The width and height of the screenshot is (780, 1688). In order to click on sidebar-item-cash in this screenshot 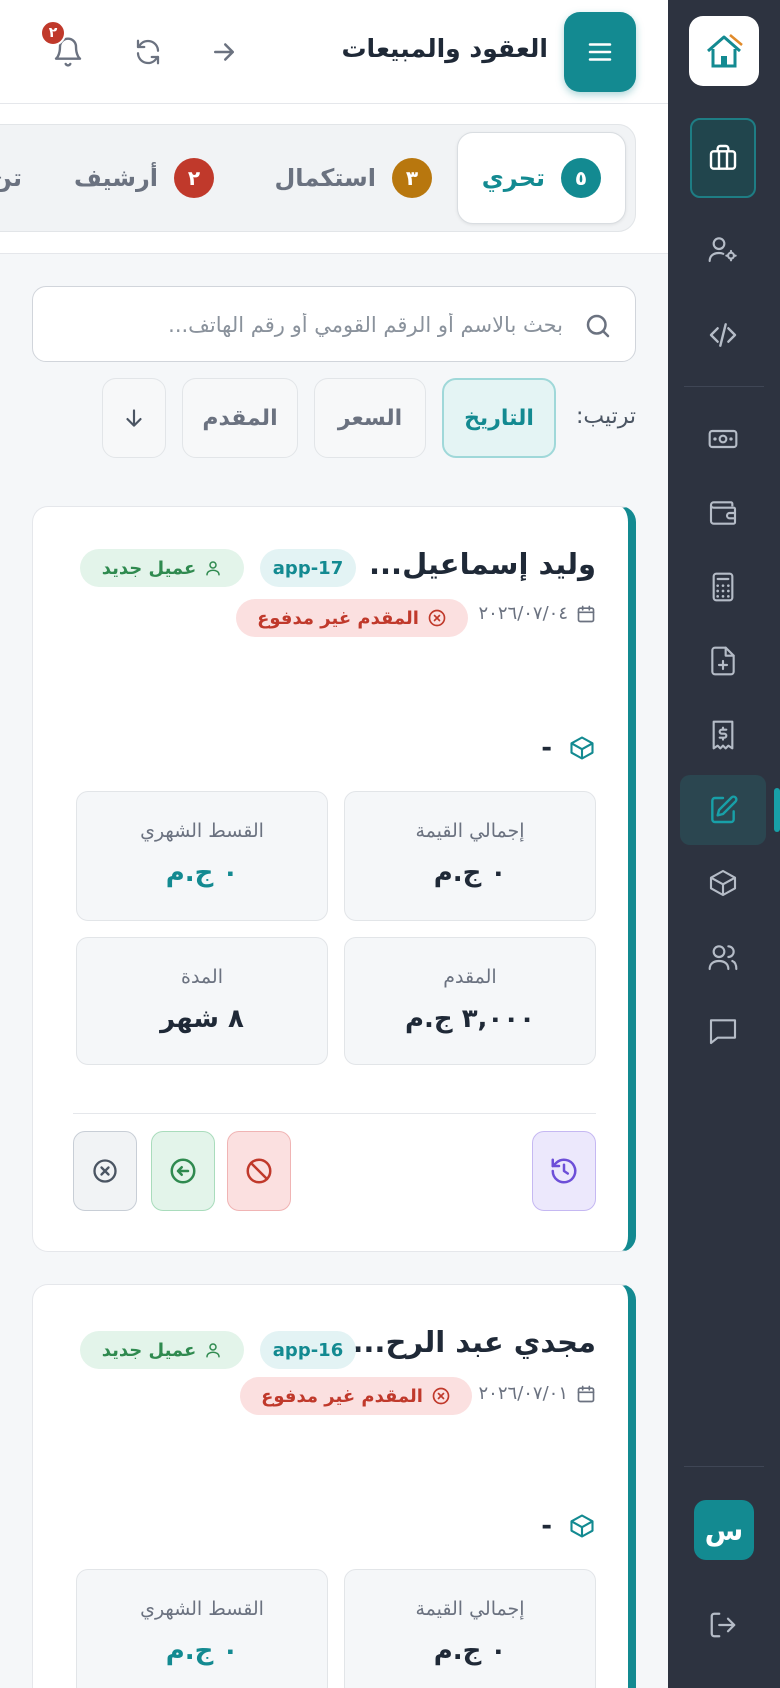, I will do `click(723, 439)`.